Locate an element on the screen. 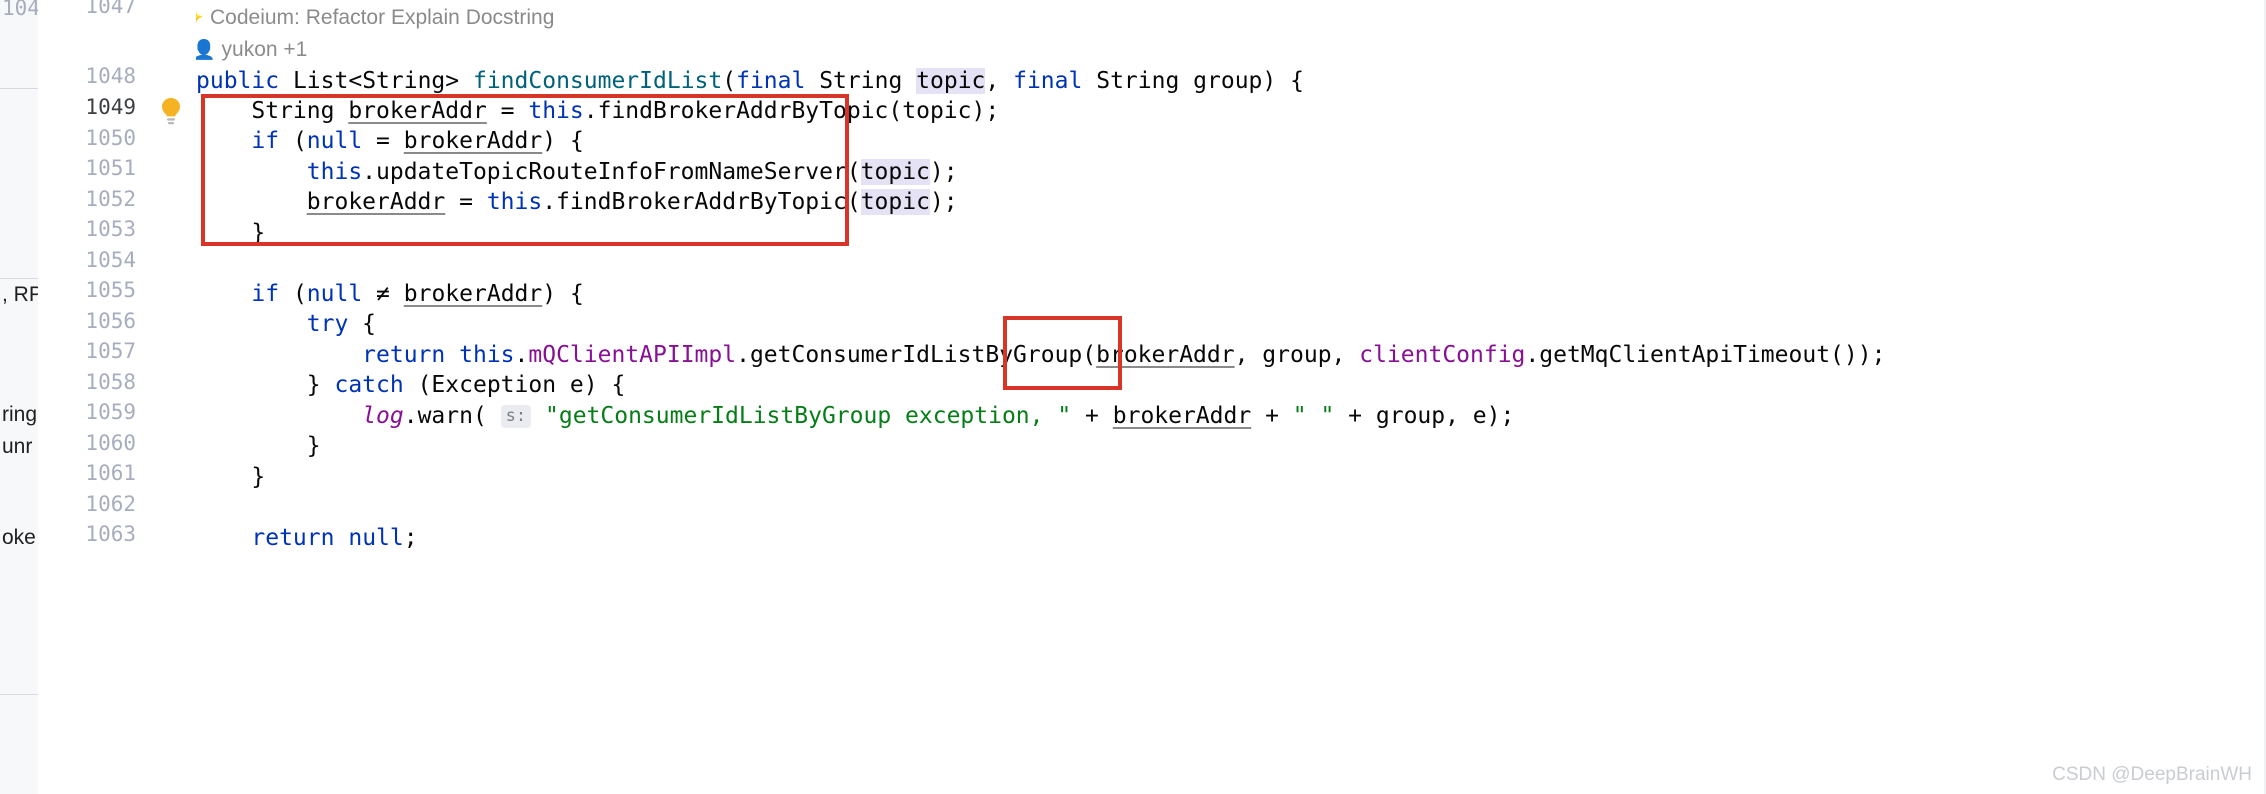  person-icon: 👤 is located at coordinates (206, 50).